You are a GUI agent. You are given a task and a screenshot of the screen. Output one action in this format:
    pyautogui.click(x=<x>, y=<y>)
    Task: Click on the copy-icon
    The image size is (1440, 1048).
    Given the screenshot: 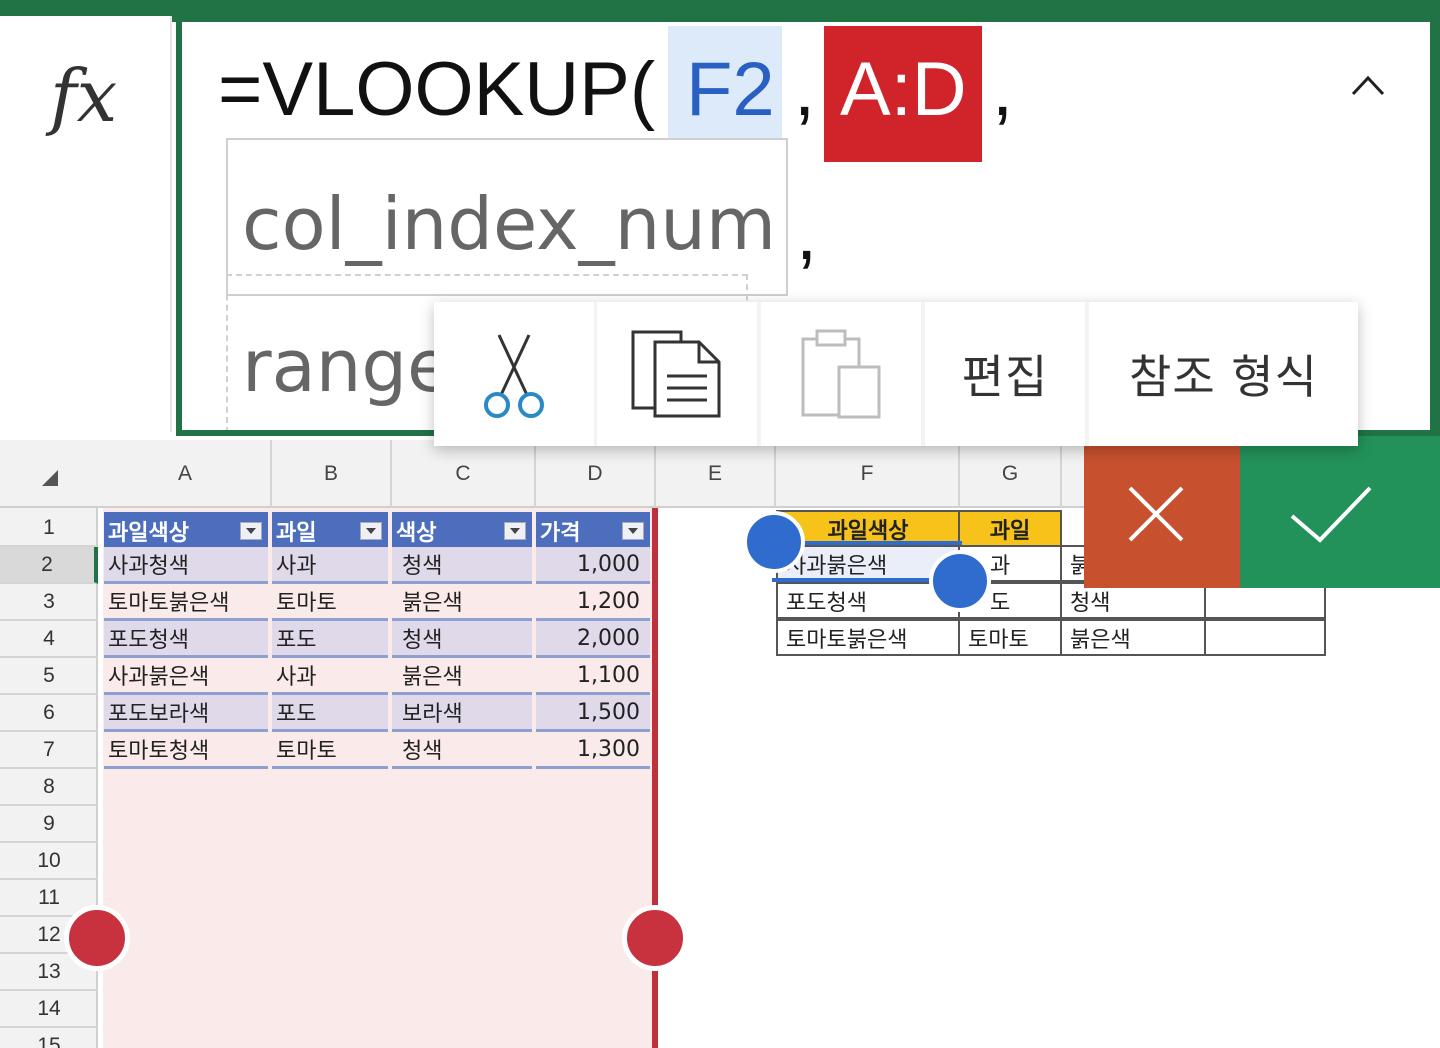 What is the action you would take?
    pyautogui.click(x=676, y=374)
    